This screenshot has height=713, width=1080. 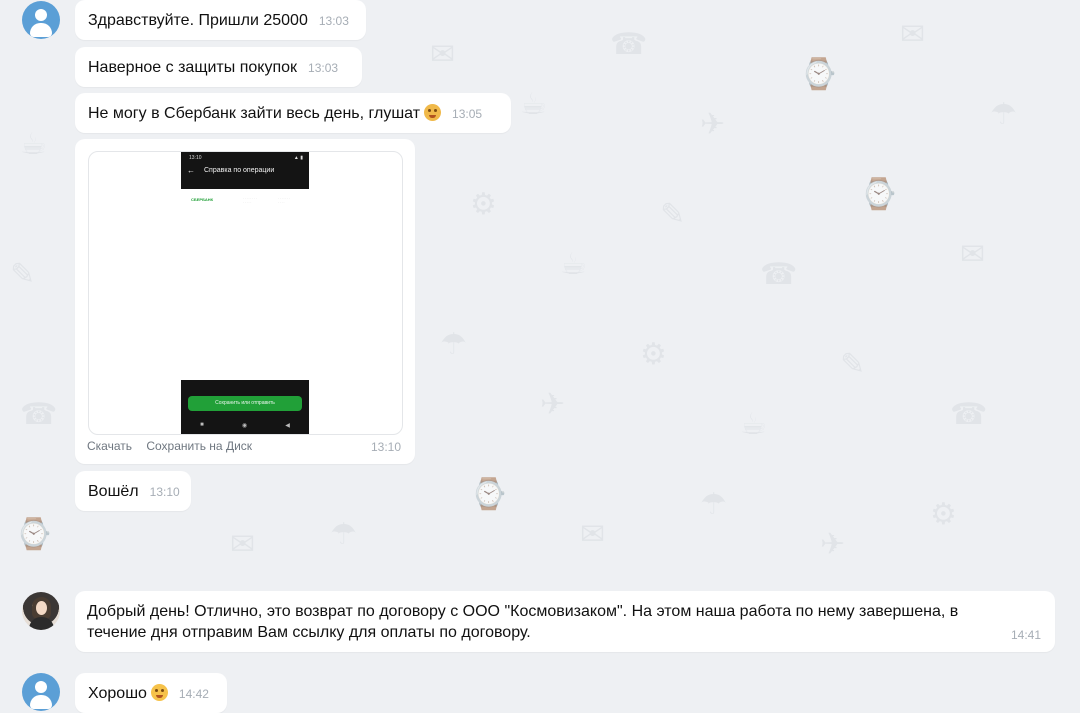 What do you see at coordinates (113, 491) in the screenshot?
I see `message-text: Вошёл` at bounding box center [113, 491].